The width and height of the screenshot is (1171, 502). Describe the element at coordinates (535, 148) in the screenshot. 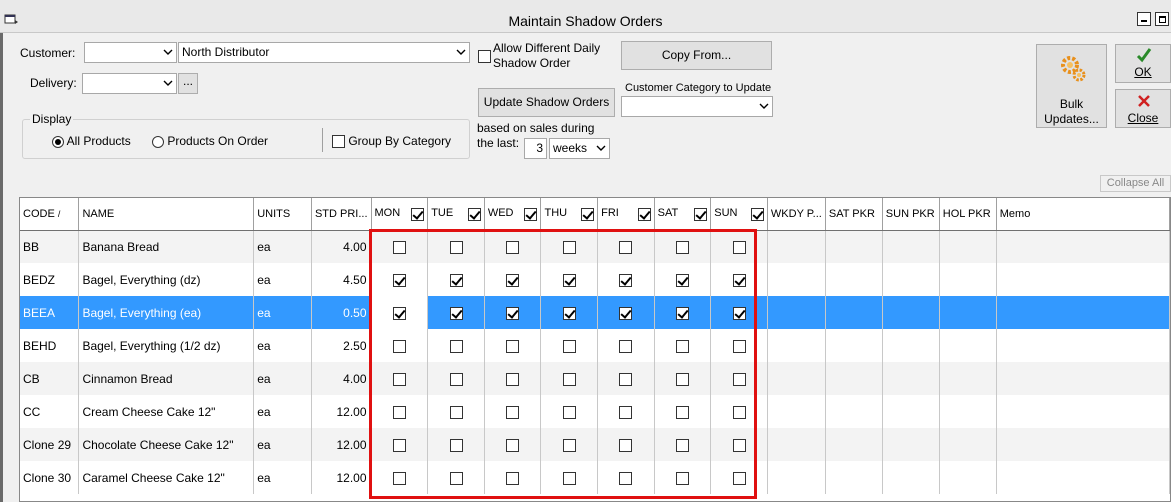

I see `weeks-count-input: 3` at that location.